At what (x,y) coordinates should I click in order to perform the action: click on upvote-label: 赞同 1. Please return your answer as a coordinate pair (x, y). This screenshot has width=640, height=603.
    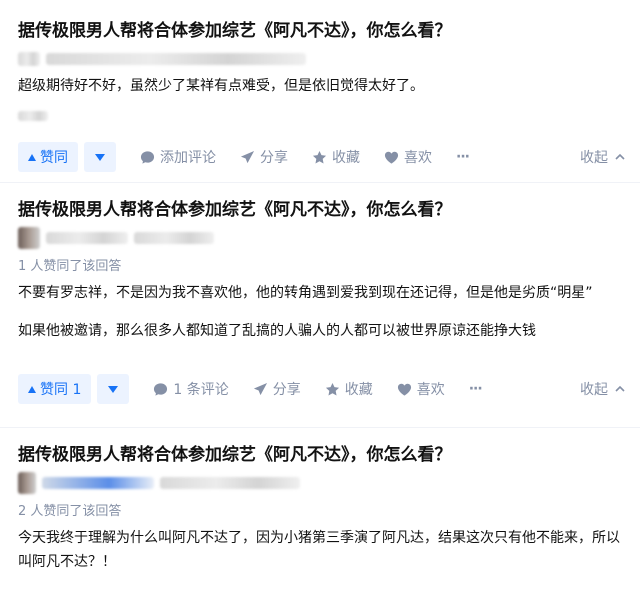
    Looking at the image, I should click on (61, 390).